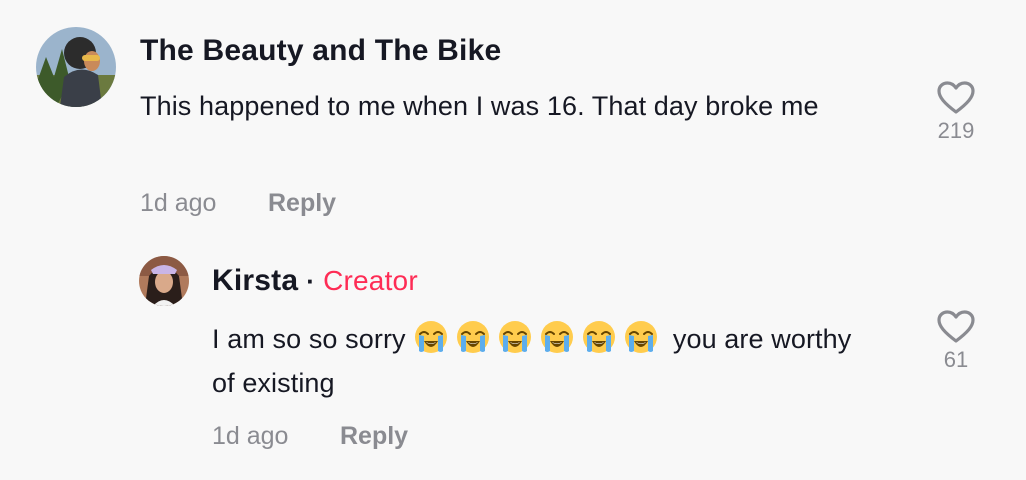 The height and width of the screenshot is (480, 1026). What do you see at coordinates (320, 51) in the screenshot?
I see `commenter-username: The Beauty and The Bike` at bounding box center [320, 51].